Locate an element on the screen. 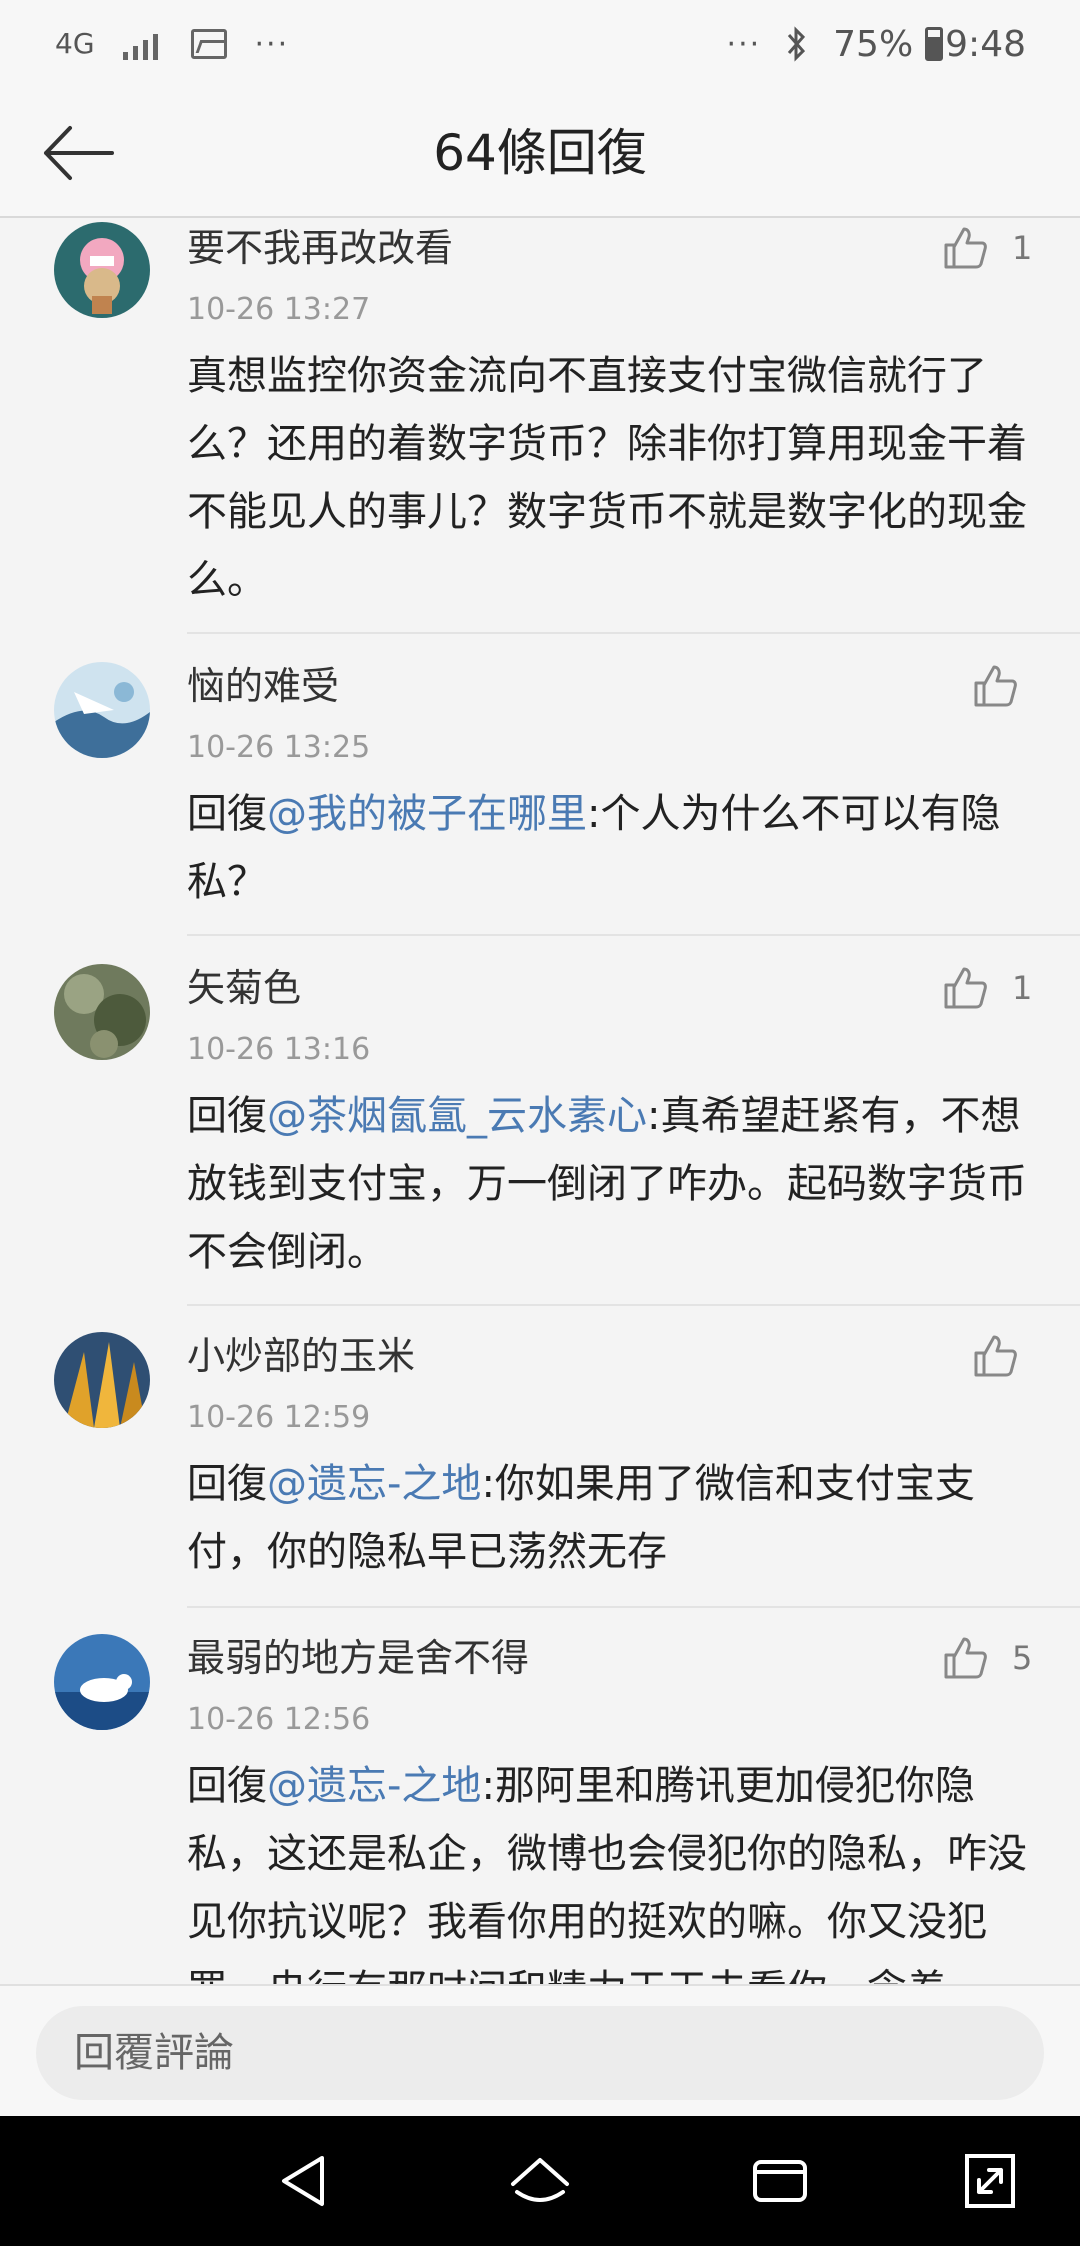 The height and width of the screenshot is (2246, 1080). nav-back-button is located at coordinates (305, 2181).